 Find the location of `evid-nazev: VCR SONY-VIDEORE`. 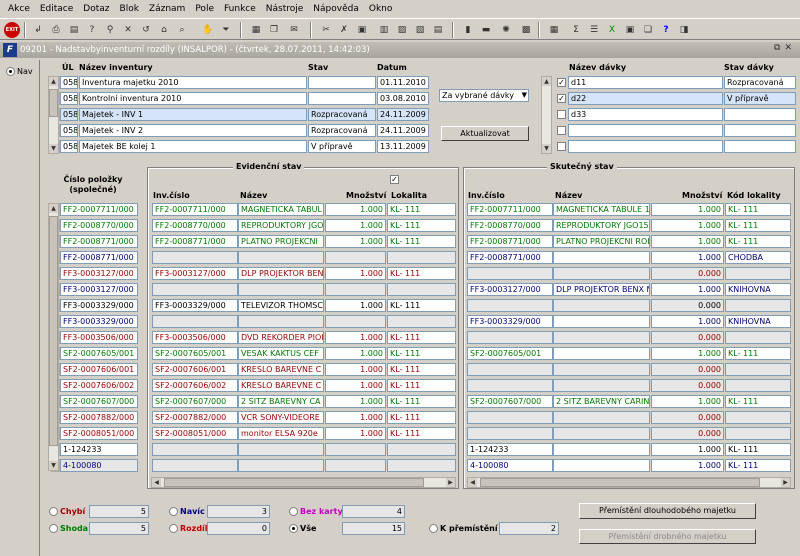

evid-nazev: VCR SONY-VIDEORE is located at coordinates (281, 417).